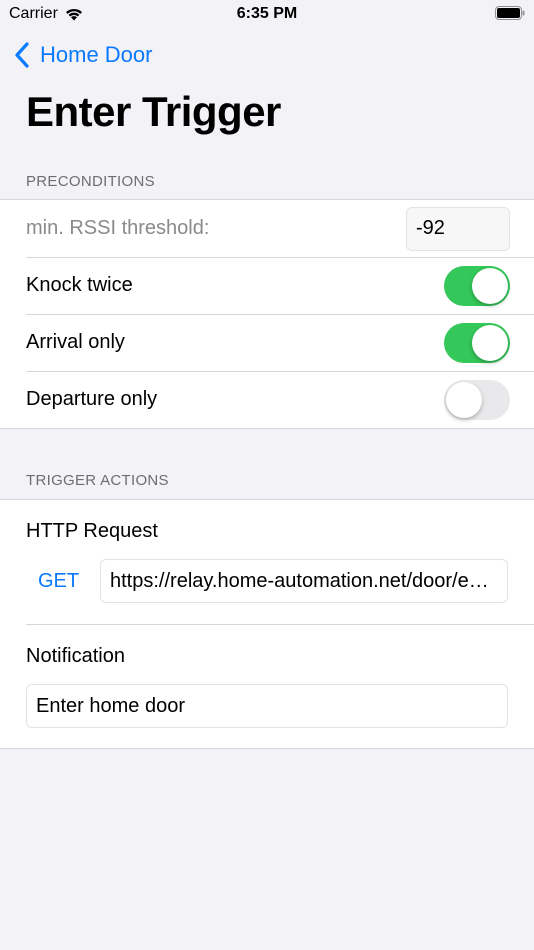  Describe the element at coordinates (267, 285) in the screenshot. I see `knock-twice-row: Knock twice` at that location.